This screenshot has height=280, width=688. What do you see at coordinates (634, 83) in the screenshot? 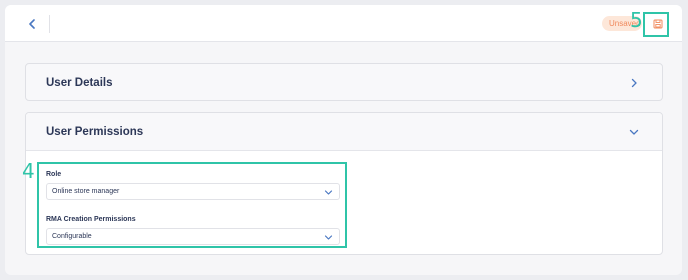
I see `chevron-right-icon` at bounding box center [634, 83].